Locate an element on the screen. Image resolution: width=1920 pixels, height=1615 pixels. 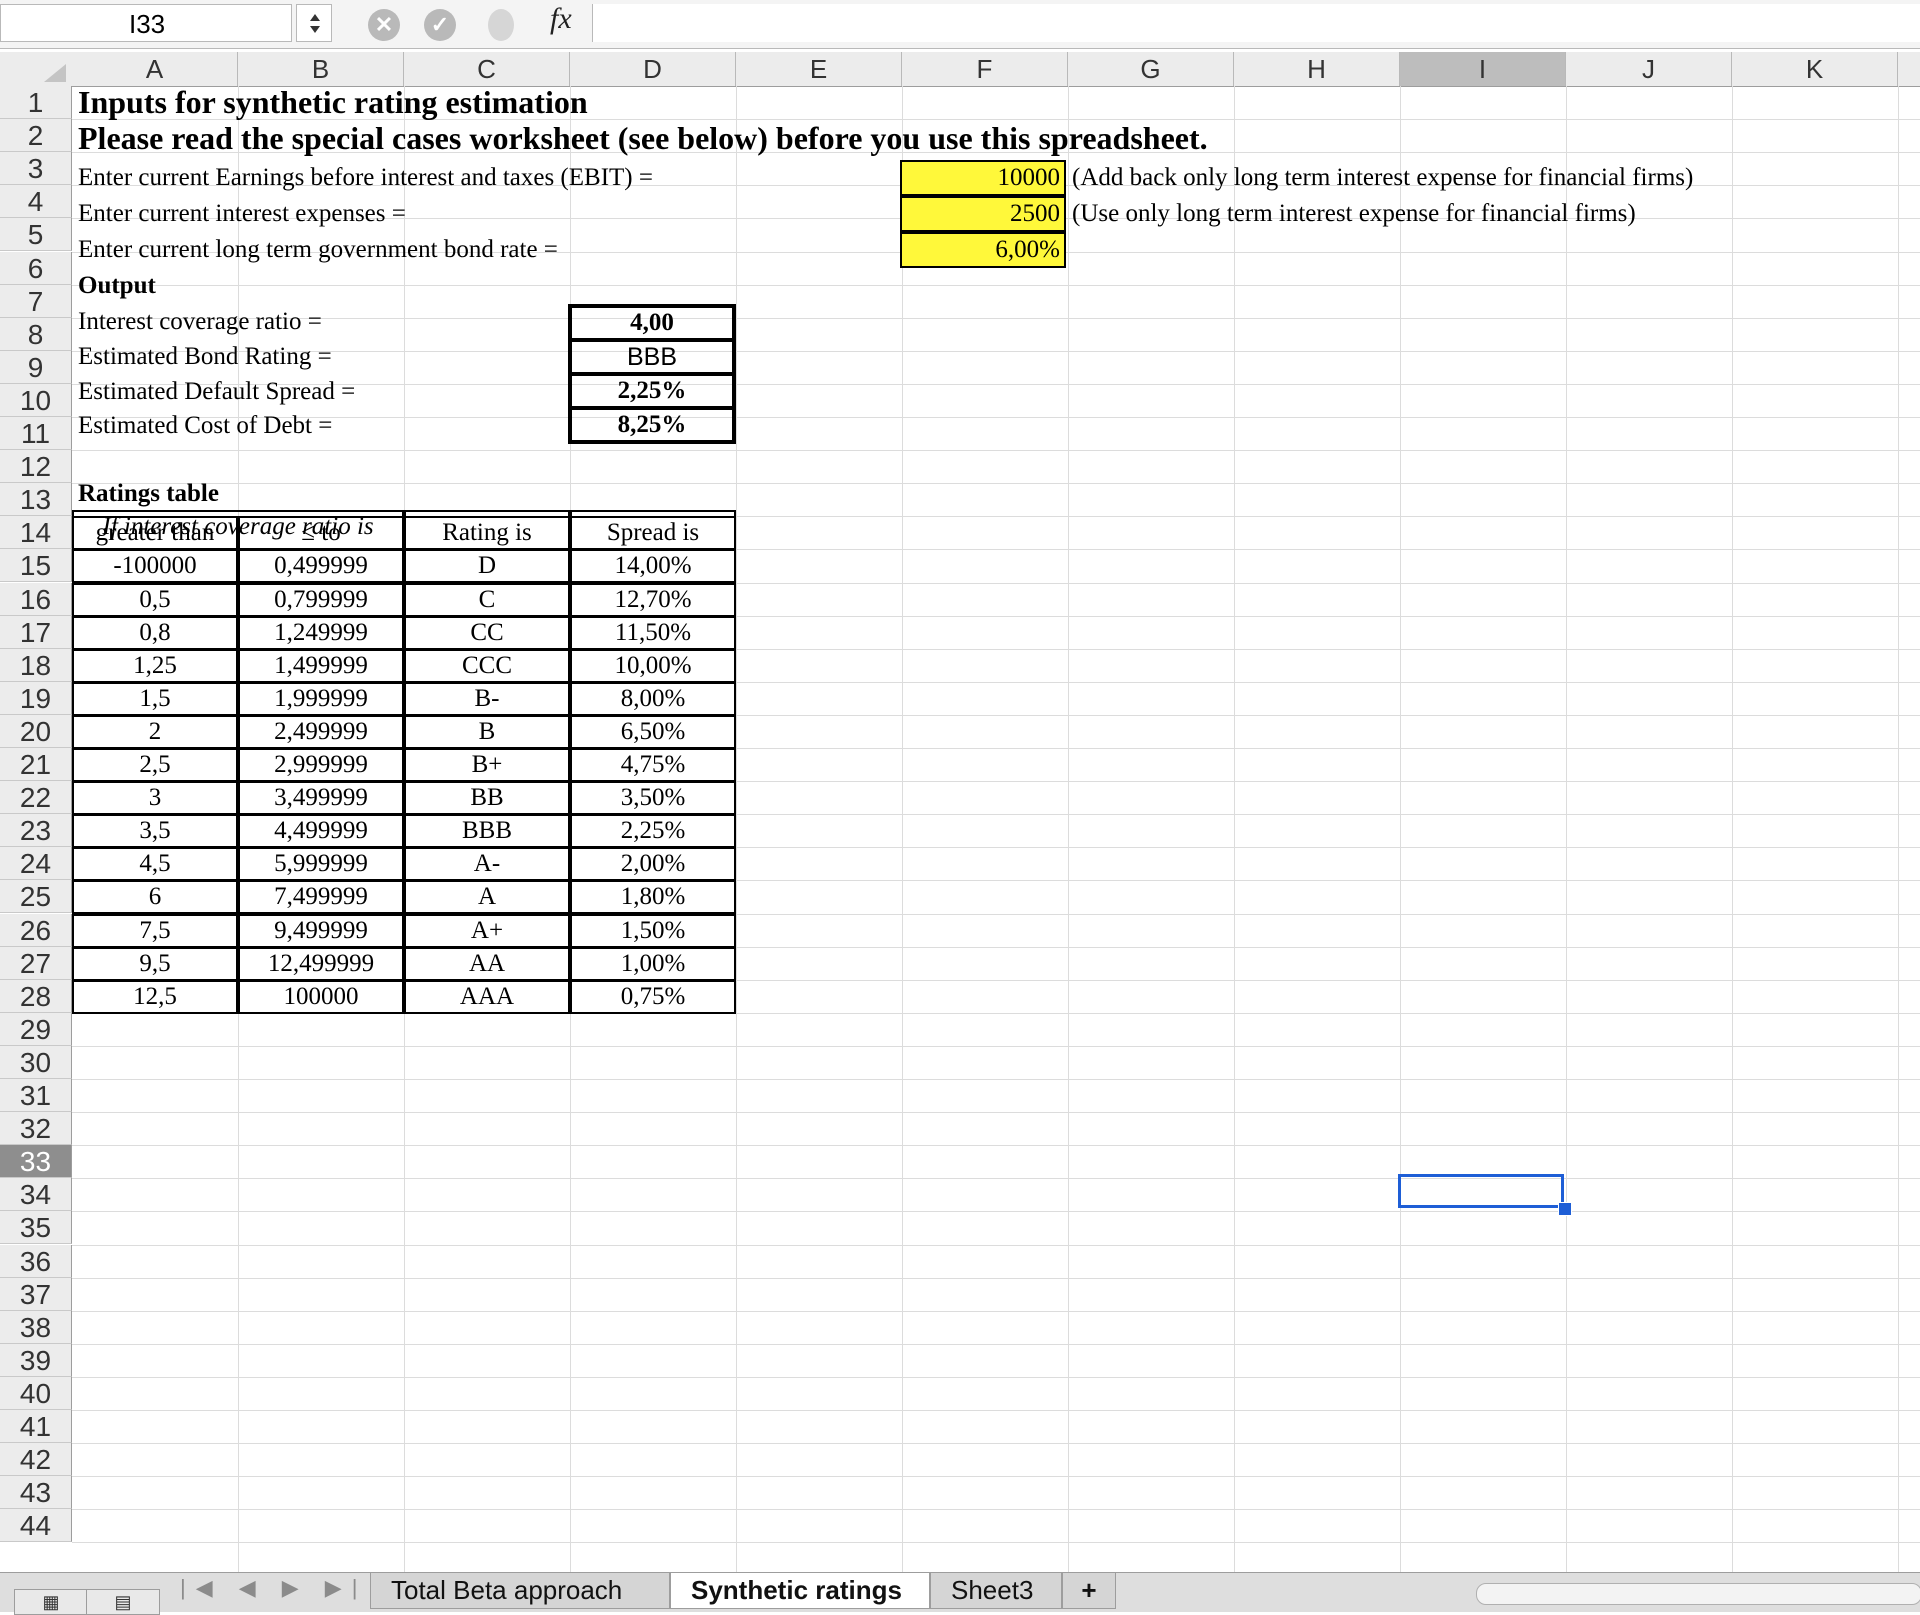
ratings-table-cell: 3 is located at coordinates (155, 798).